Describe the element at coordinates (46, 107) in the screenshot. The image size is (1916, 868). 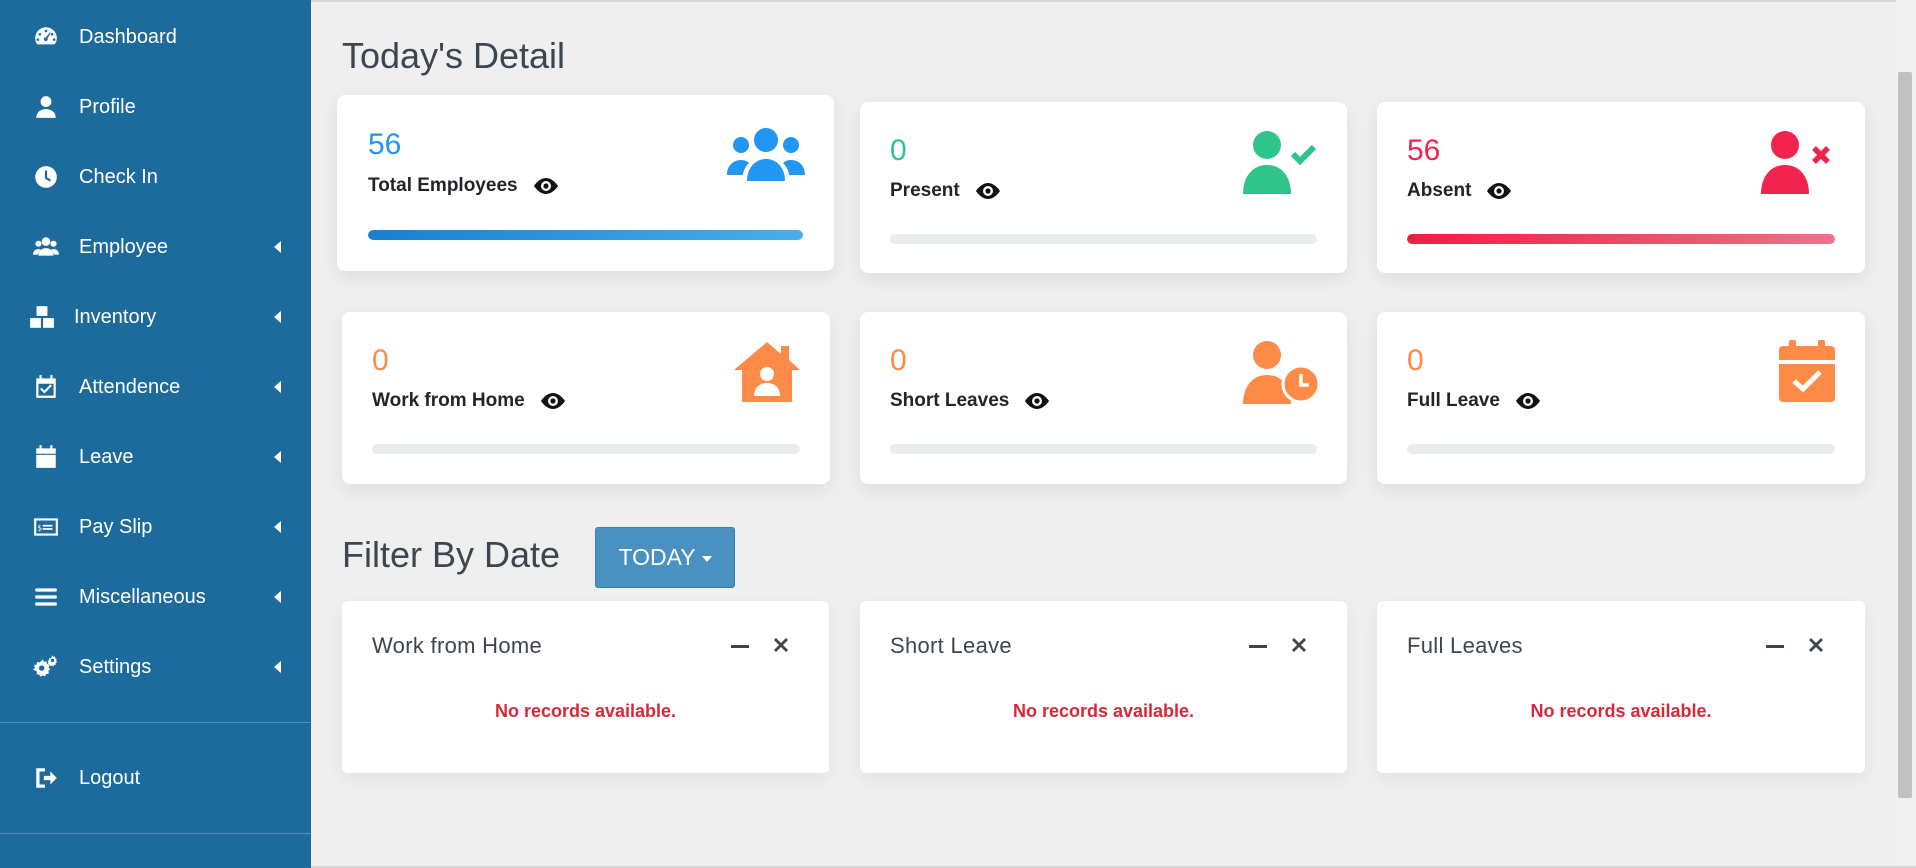
I see `user-icon` at that location.